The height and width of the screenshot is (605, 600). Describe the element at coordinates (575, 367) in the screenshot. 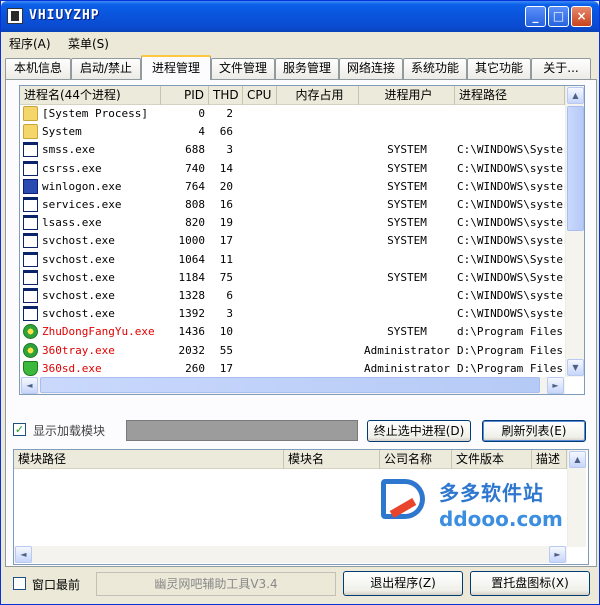

I see `scroll-down-button: ▼` at that location.